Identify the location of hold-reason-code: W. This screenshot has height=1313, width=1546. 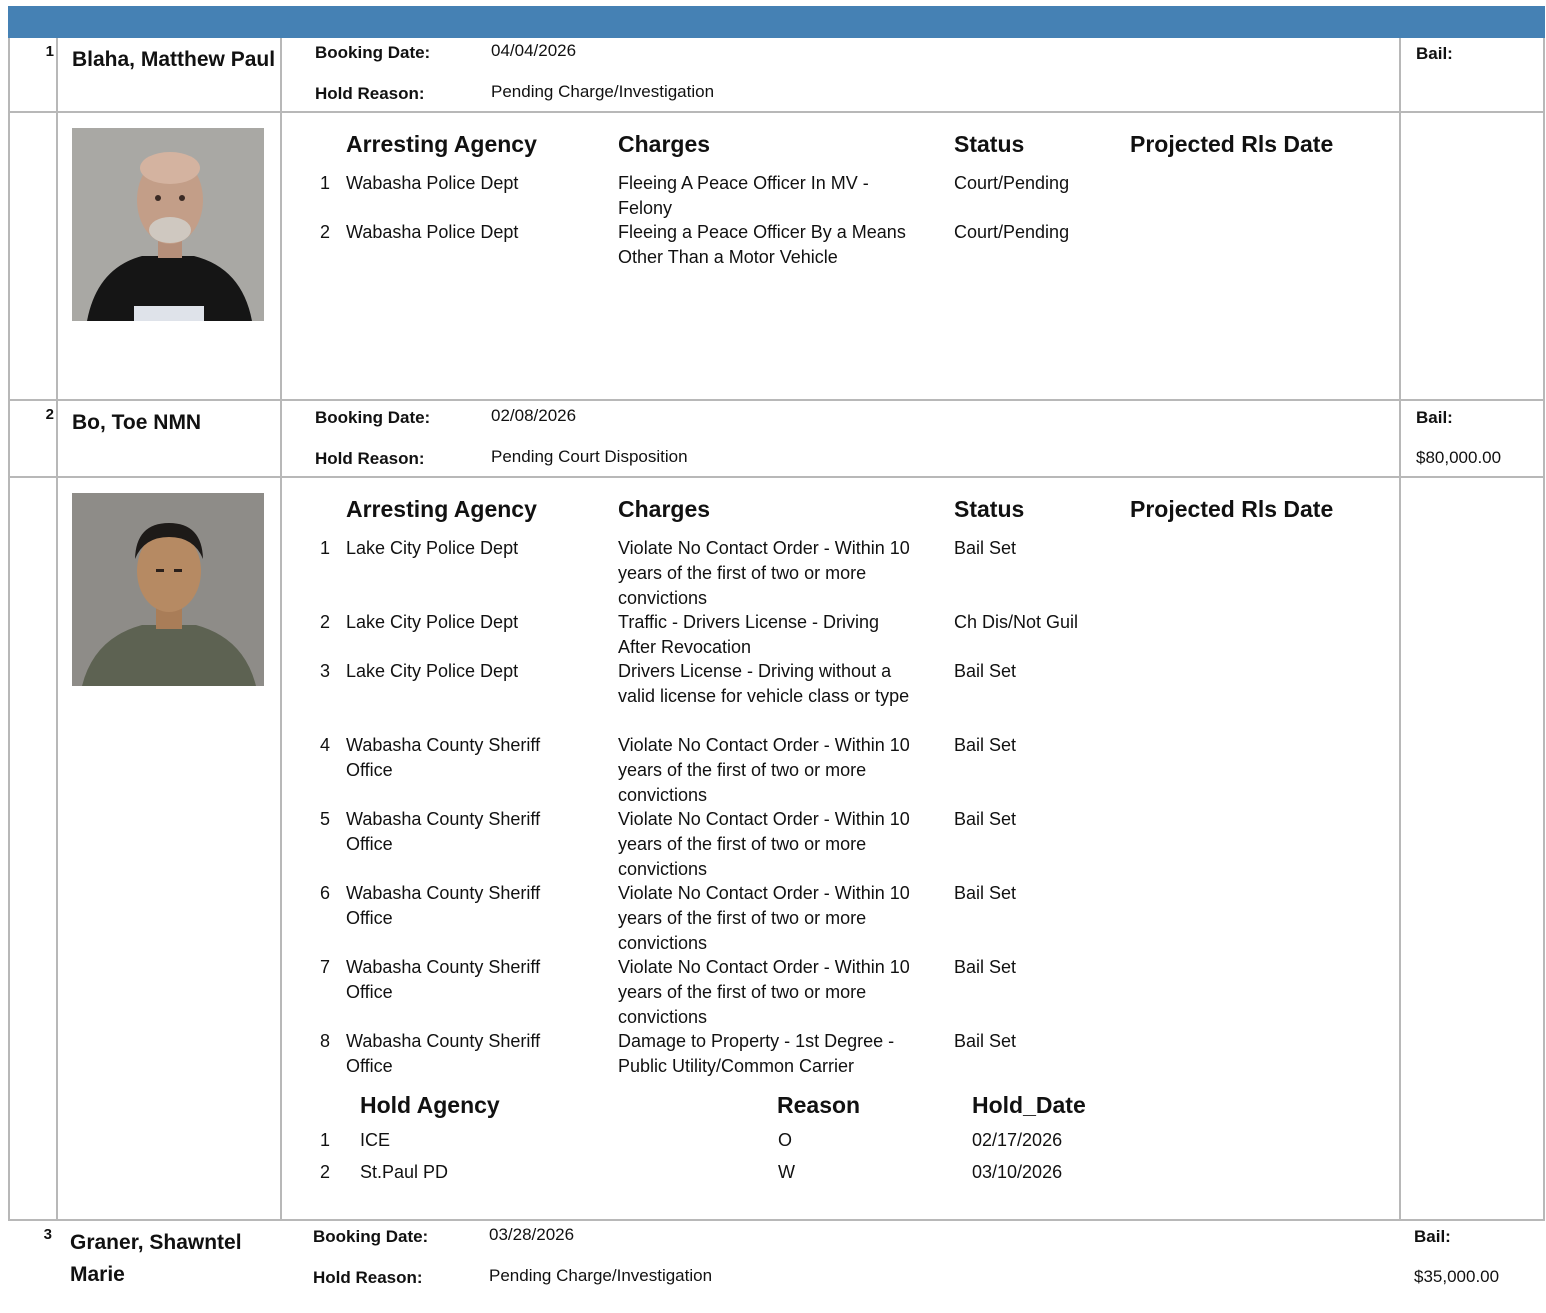
(786, 1172).